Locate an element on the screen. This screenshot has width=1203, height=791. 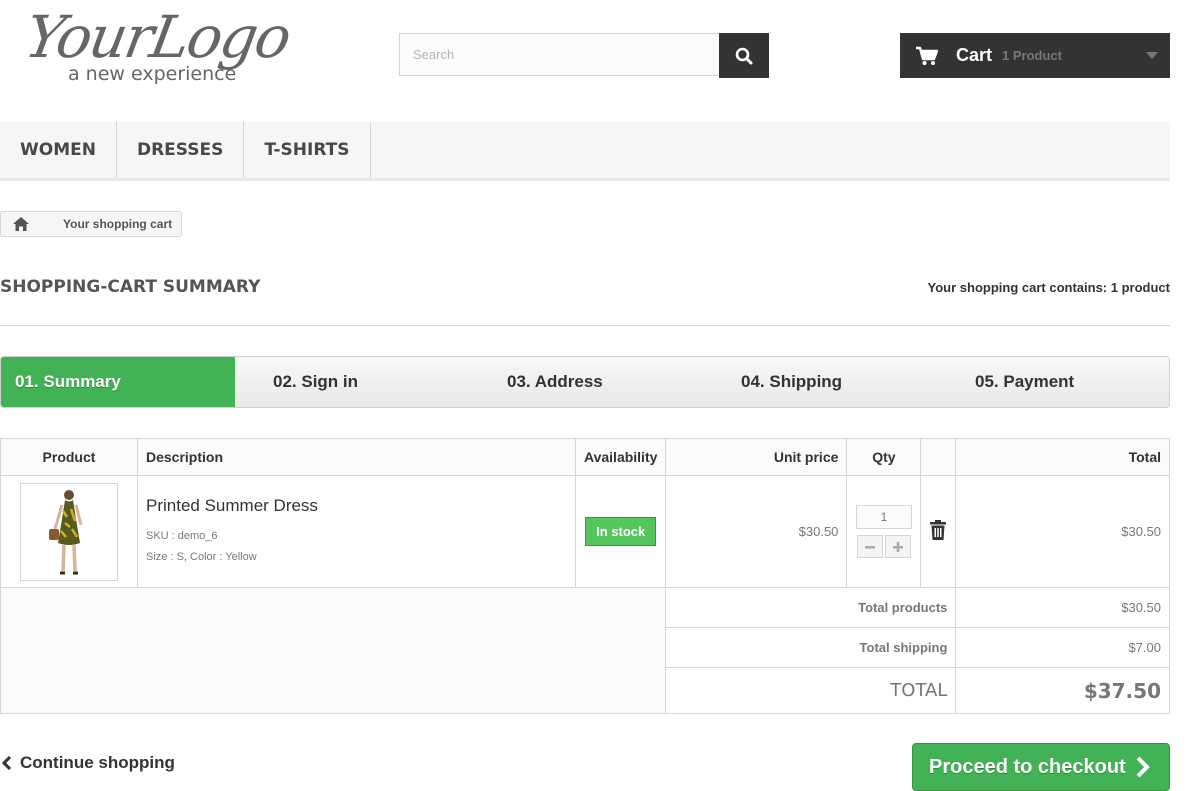
menu-item-women: WOMEN is located at coordinates (58, 150).